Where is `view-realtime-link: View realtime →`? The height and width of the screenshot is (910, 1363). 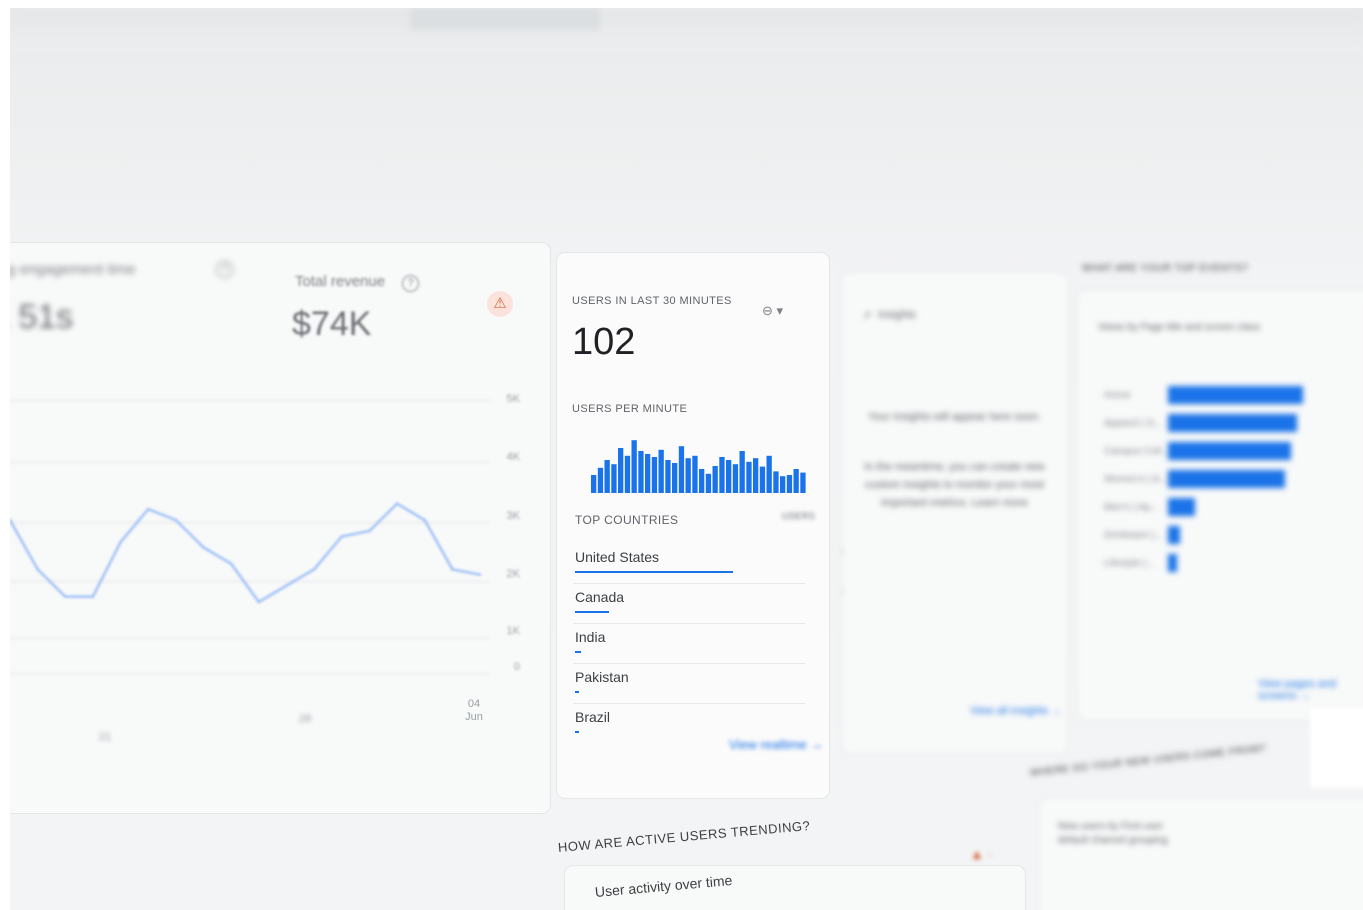
view-realtime-link: View realtime → is located at coordinates (776, 744).